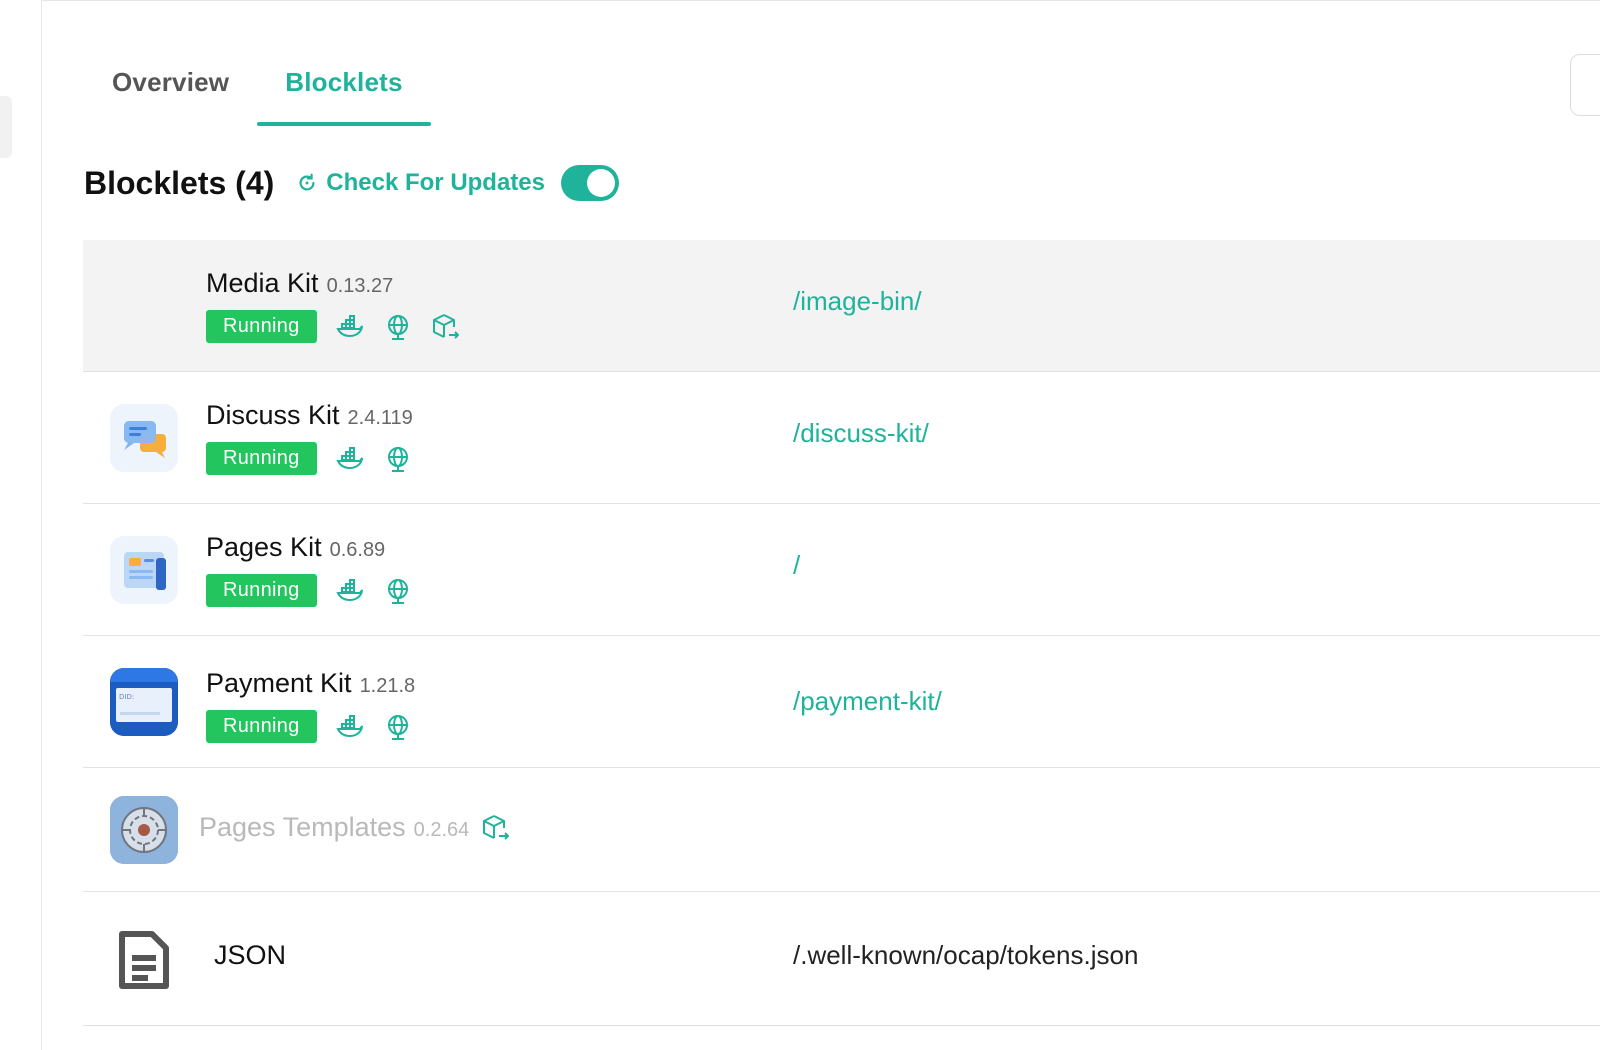 This screenshot has height=1050, width=1600. What do you see at coordinates (6, 127) in the screenshot?
I see `sidebar-collapse-handle` at bounding box center [6, 127].